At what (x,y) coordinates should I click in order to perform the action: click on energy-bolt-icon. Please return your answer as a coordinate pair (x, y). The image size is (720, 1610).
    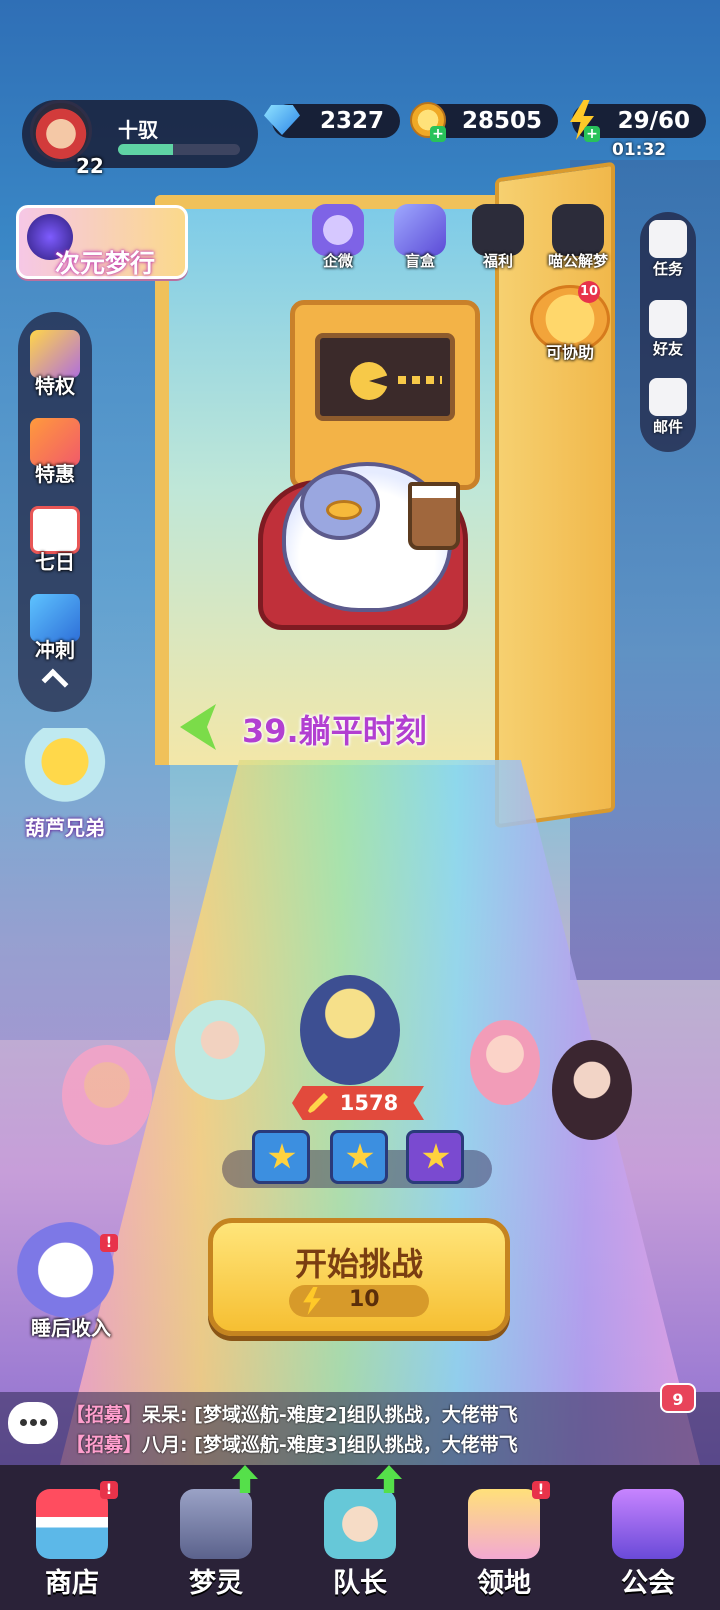
    Looking at the image, I should click on (312, 1301).